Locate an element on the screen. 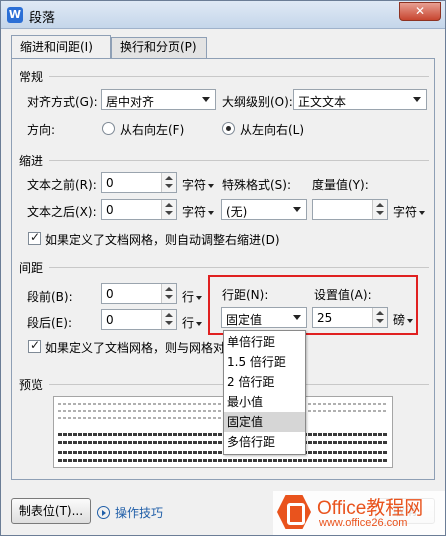  alignment-dropdown: 居中对齐 is located at coordinates (158, 99).